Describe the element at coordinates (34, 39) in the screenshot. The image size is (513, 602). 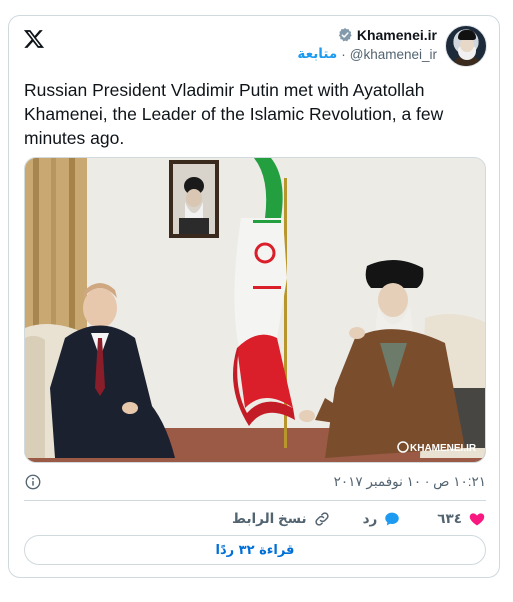
I see `x-logo-icon` at that location.